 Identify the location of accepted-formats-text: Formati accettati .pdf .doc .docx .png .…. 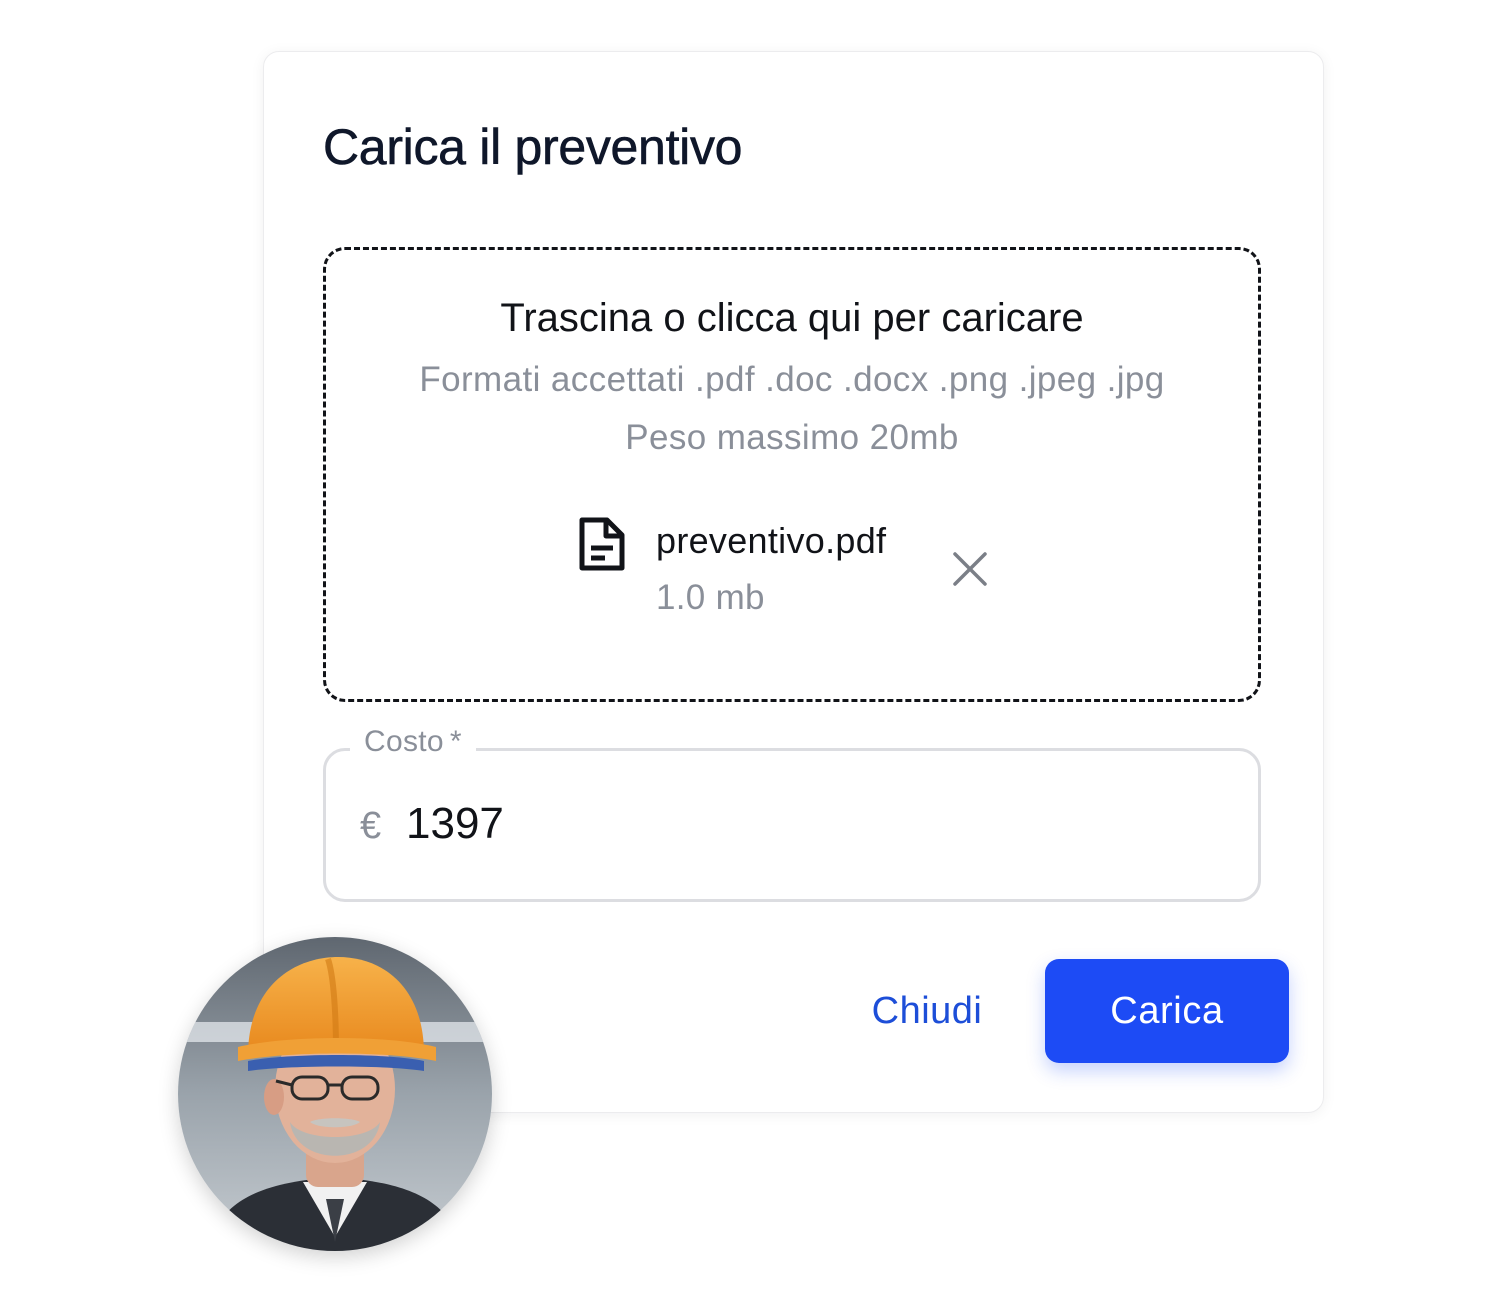
(792, 379).